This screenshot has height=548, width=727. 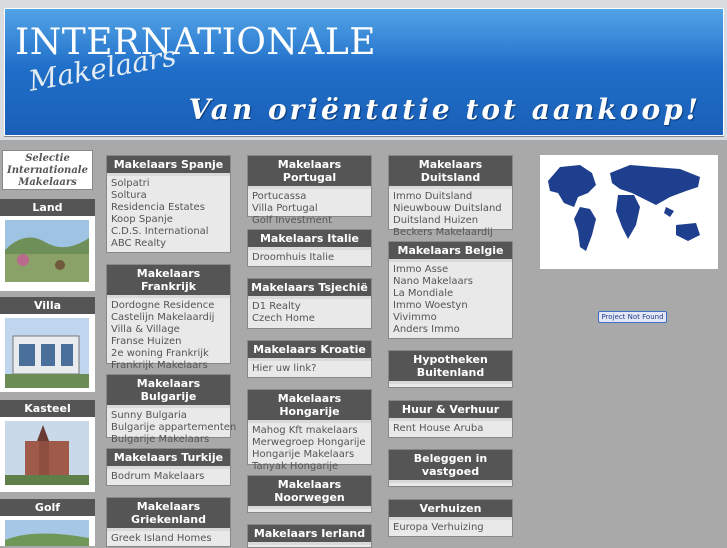 I want to click on villa-photo, so click(x=47, y=353).